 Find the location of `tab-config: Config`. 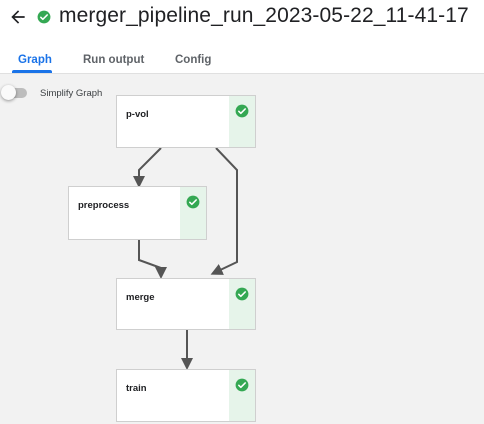

tab-config: Config is located at coordinates (193, 60).